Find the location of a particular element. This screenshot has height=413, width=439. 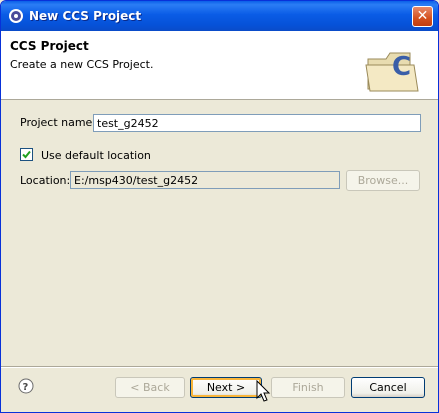

folder-with-c-icon: C is located at coordinates (392, 72).